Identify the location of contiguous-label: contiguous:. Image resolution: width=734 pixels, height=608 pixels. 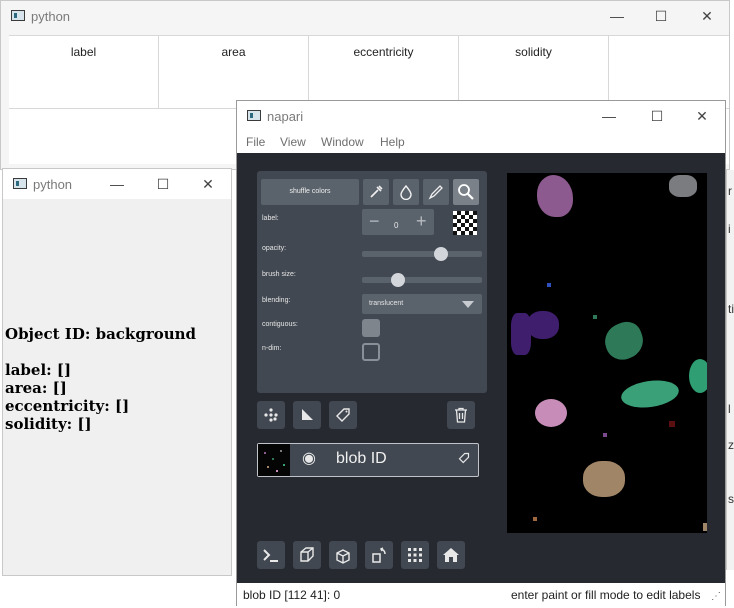
(280, 324).